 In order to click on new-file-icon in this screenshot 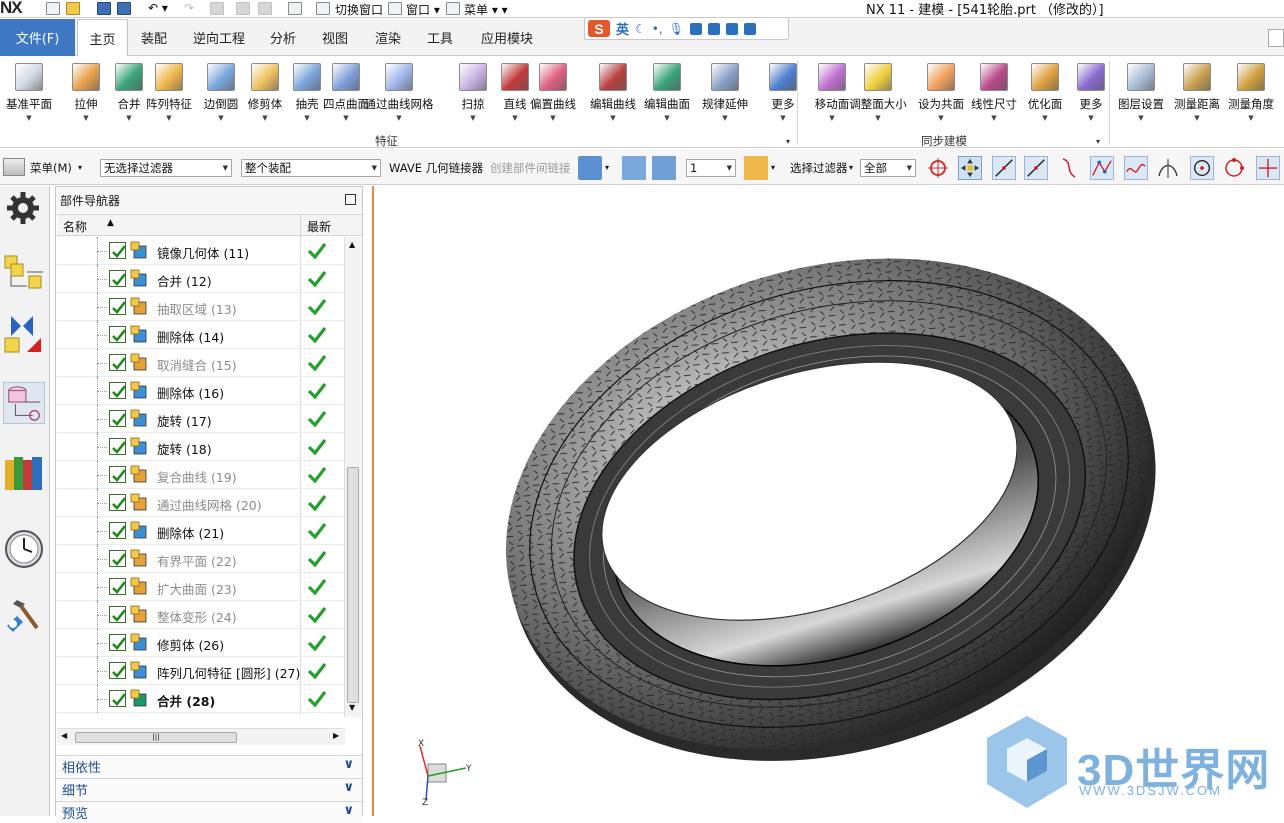, I will do `click(53, 8)`.